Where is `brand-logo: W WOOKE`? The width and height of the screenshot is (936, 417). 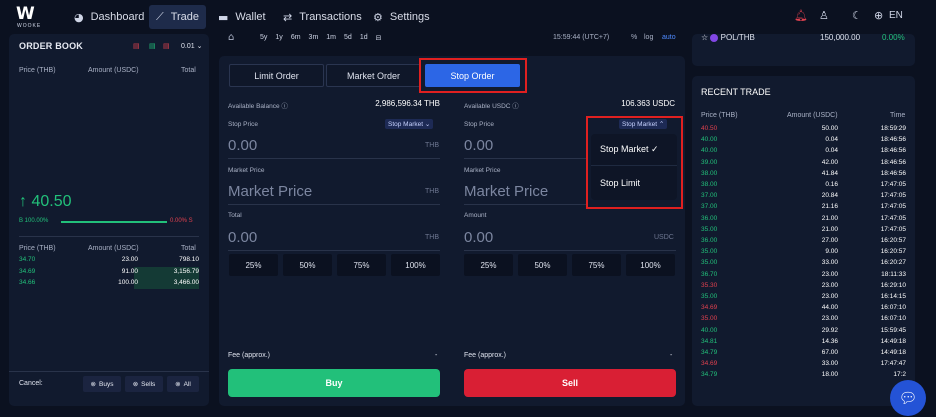 brand-logo: W WOOKE is located at coordinates (30, 18).